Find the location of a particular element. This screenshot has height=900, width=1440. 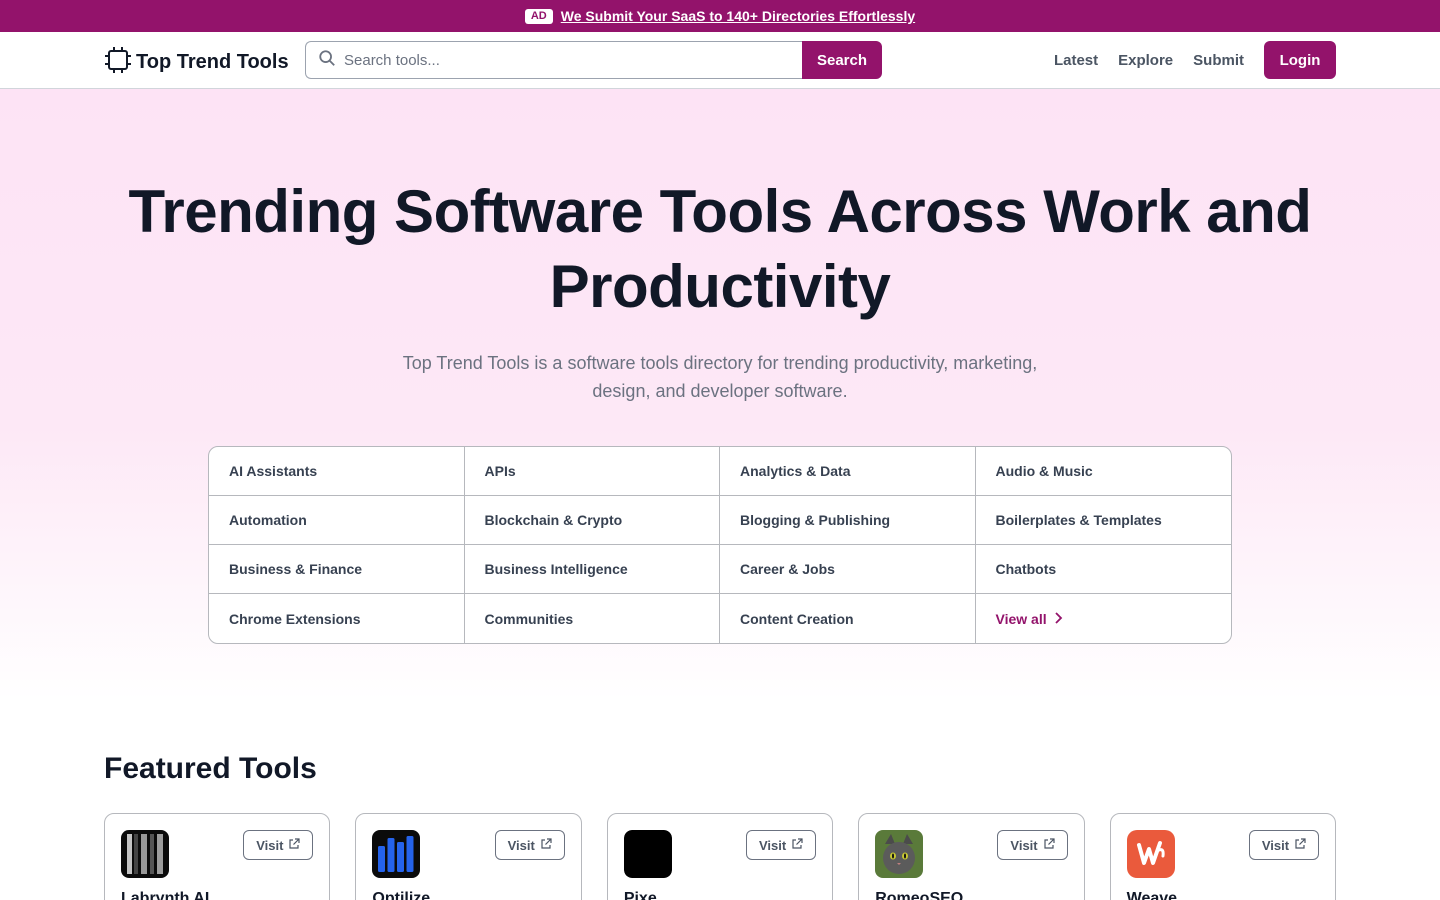

cat-logo-icon is located at coordinates (899, 854).